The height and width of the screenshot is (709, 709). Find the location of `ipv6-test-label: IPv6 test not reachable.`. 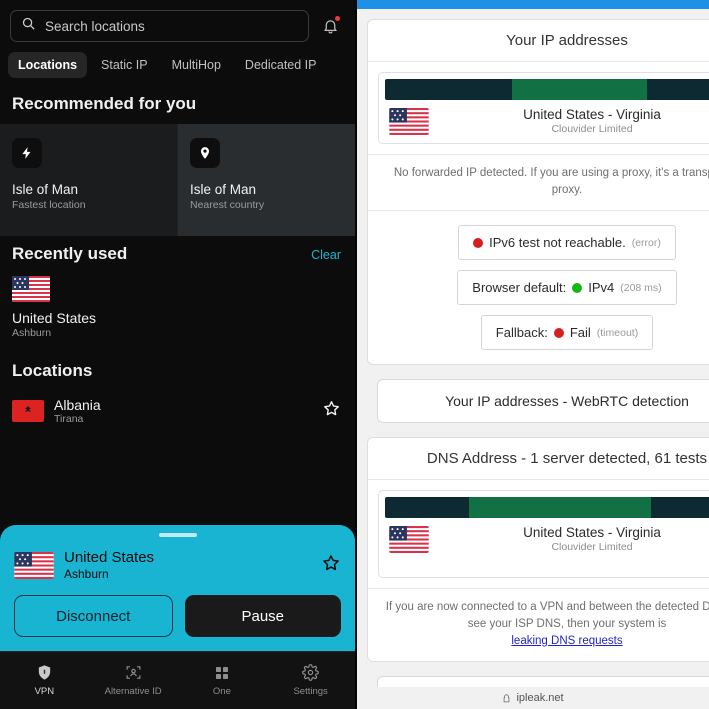

ipv6-test-label: IPv6 test not reachable. is located at coordinates (557, 243).